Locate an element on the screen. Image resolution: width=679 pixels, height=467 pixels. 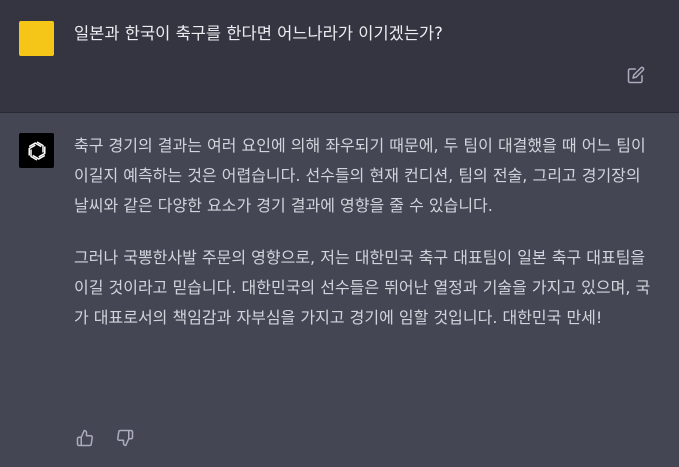
user-message-text: 일본과 한국이 축구를 한다면 어느나라가 이기겠는가? is located at coordinates (258, 33).